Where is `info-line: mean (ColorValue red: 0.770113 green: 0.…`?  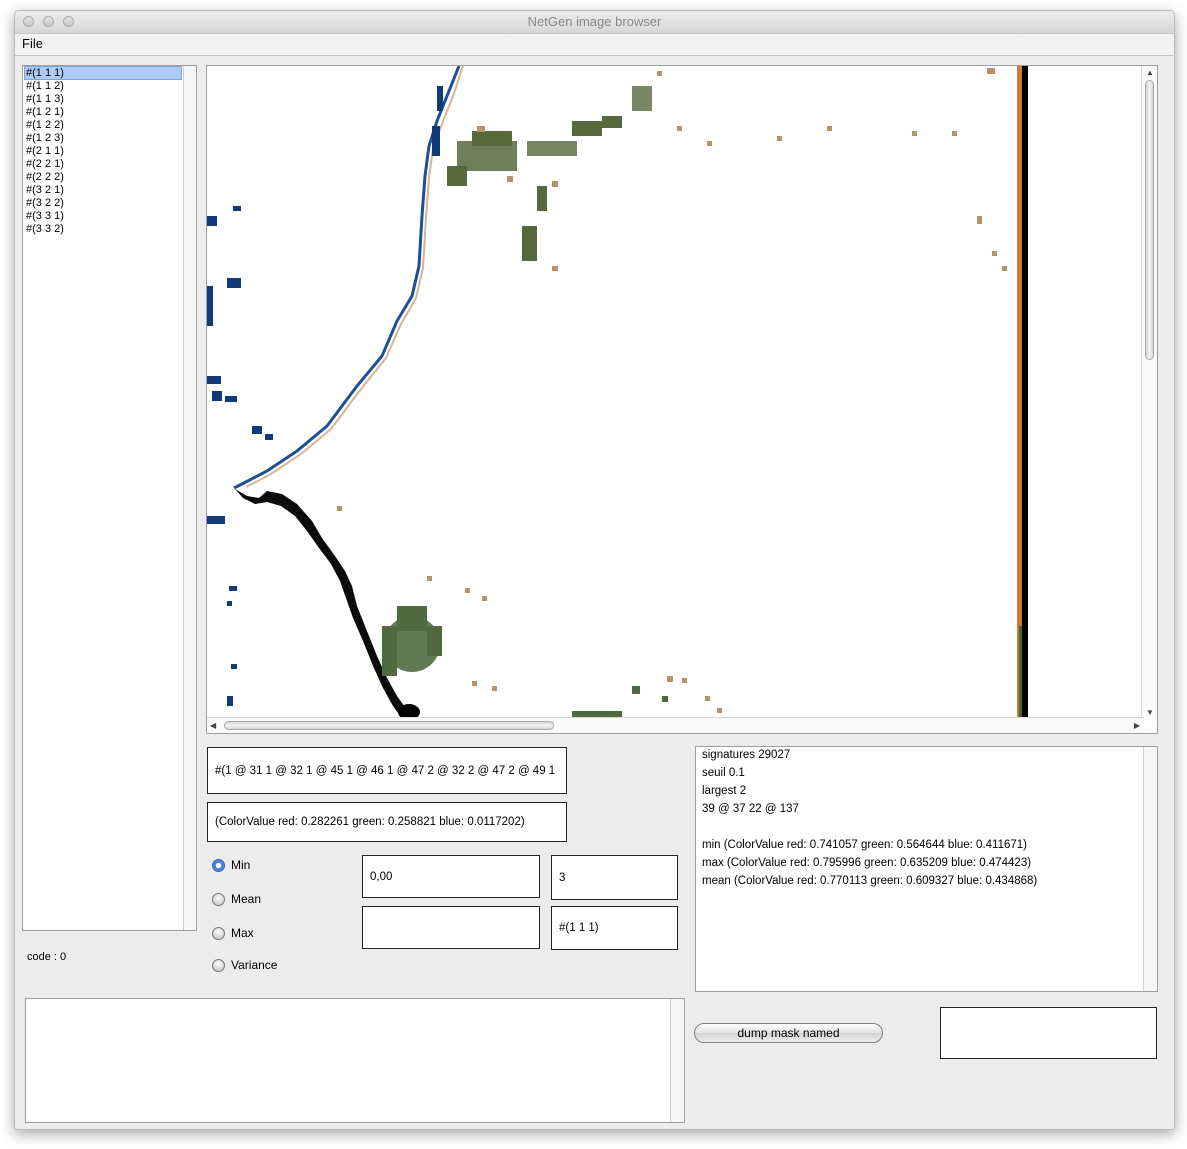
info-line: mean (ColorValue red: 0.770113 green: 0.… is located at coordinates (870, 881).